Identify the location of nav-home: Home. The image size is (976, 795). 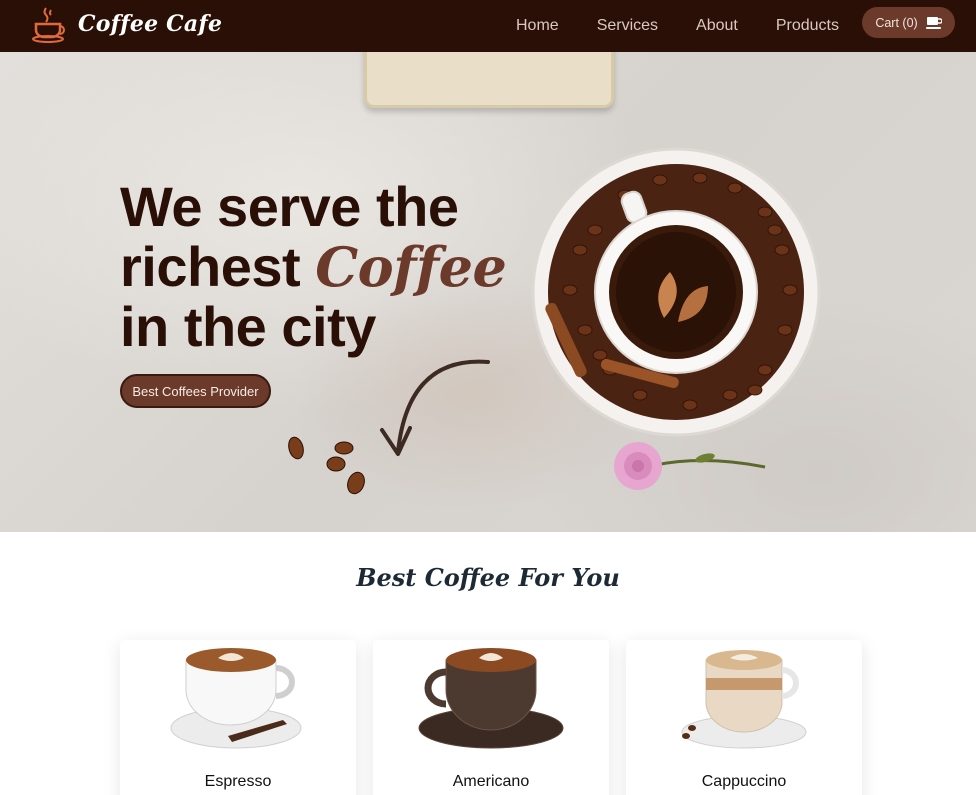
(537, 26).